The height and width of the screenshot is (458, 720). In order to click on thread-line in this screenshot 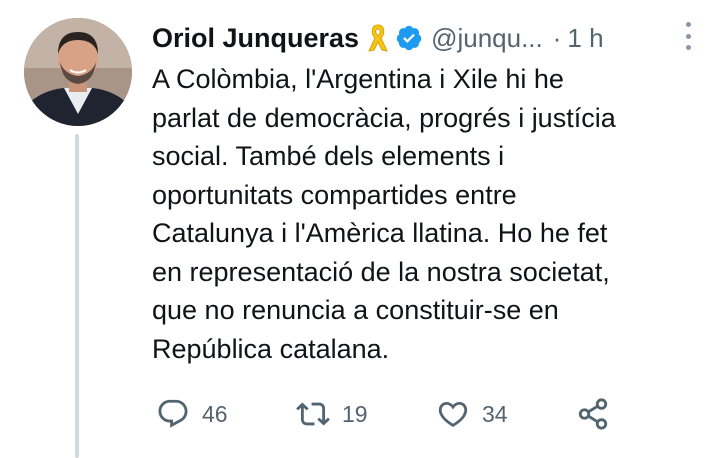, I will do `click(77, 296)`.